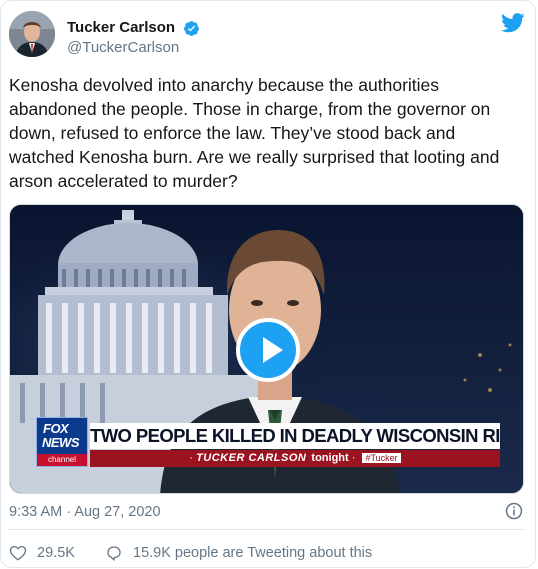 This screenshot has width=538, height=569. What do you see at coordinates (191, 28) in the screenshot?
I see `verified-badge-icon` at bounding box center [191, 28].